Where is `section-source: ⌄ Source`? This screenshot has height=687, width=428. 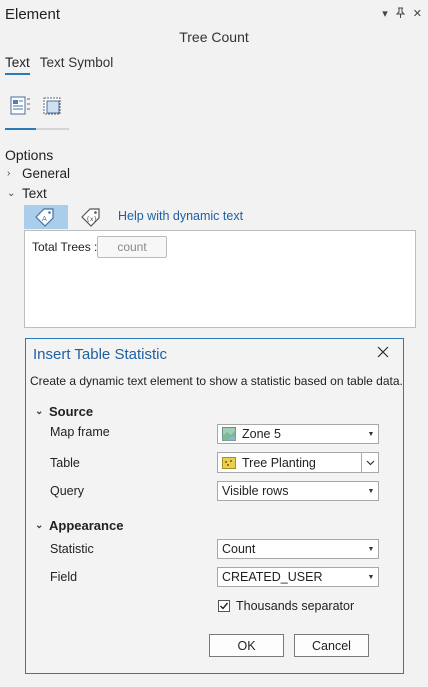
section-source: ⌄ Source is located at coordinates (64, 411).